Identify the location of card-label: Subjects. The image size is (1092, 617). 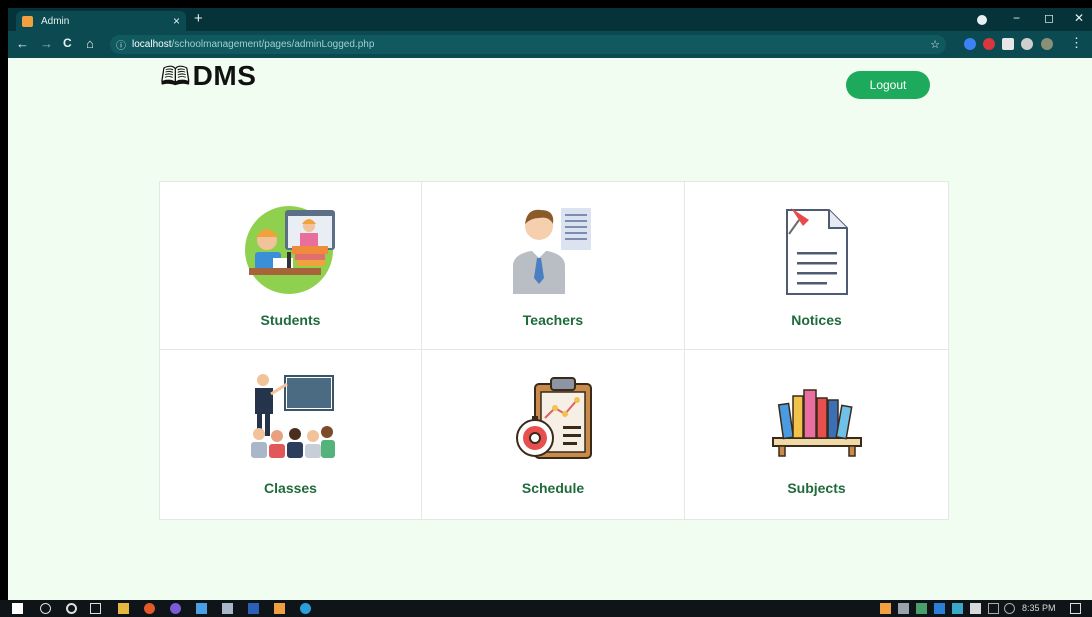
(816, 488).